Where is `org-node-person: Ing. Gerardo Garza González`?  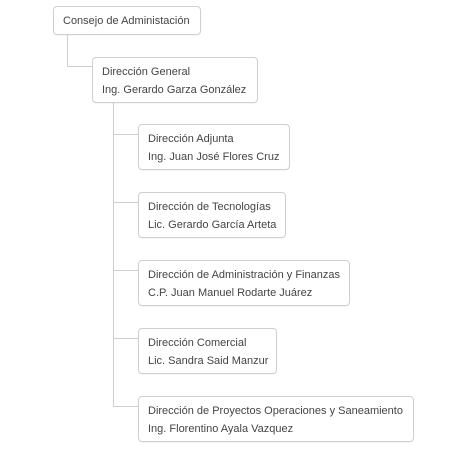 org-node-person: Ing. Gerardo Garza González is located at coordinates (174, 90).